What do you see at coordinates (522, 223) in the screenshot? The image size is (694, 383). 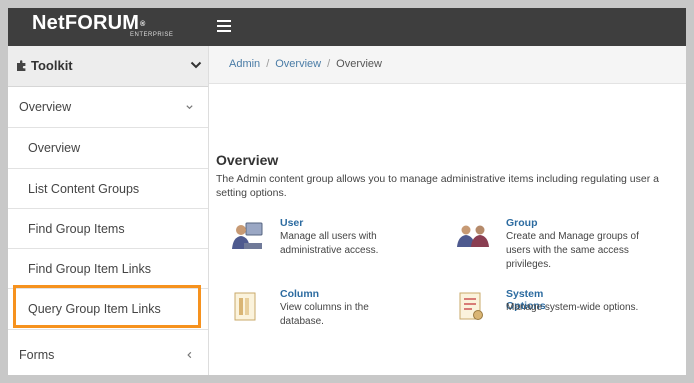 I see `card-group-title: Group` at bounding box center [522, 223].